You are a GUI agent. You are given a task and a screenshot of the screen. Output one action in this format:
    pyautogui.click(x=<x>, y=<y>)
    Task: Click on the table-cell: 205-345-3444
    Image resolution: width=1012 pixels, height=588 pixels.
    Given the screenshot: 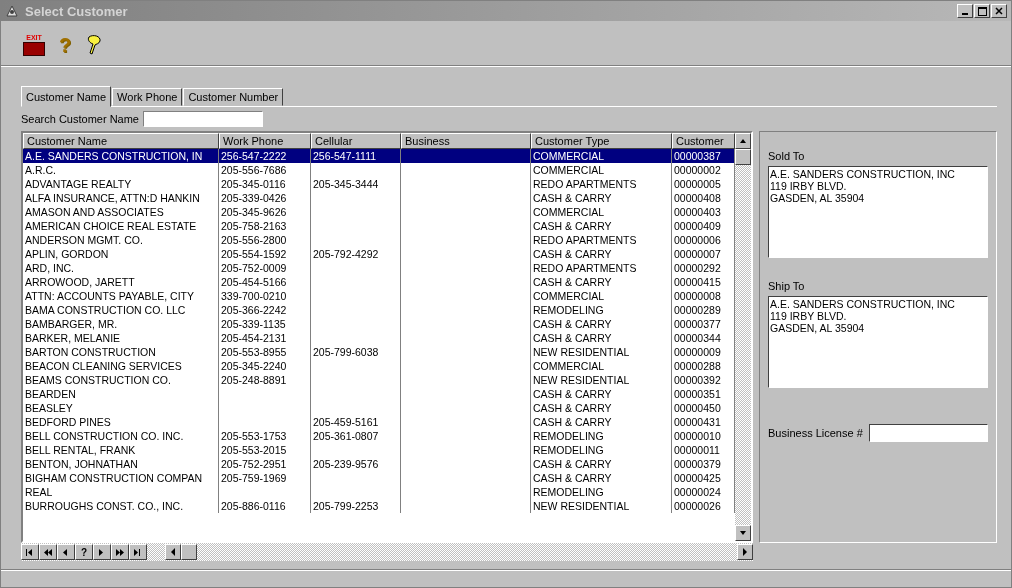 What is the action you would take?
    pyautogui.click(x=356, y=184)
    